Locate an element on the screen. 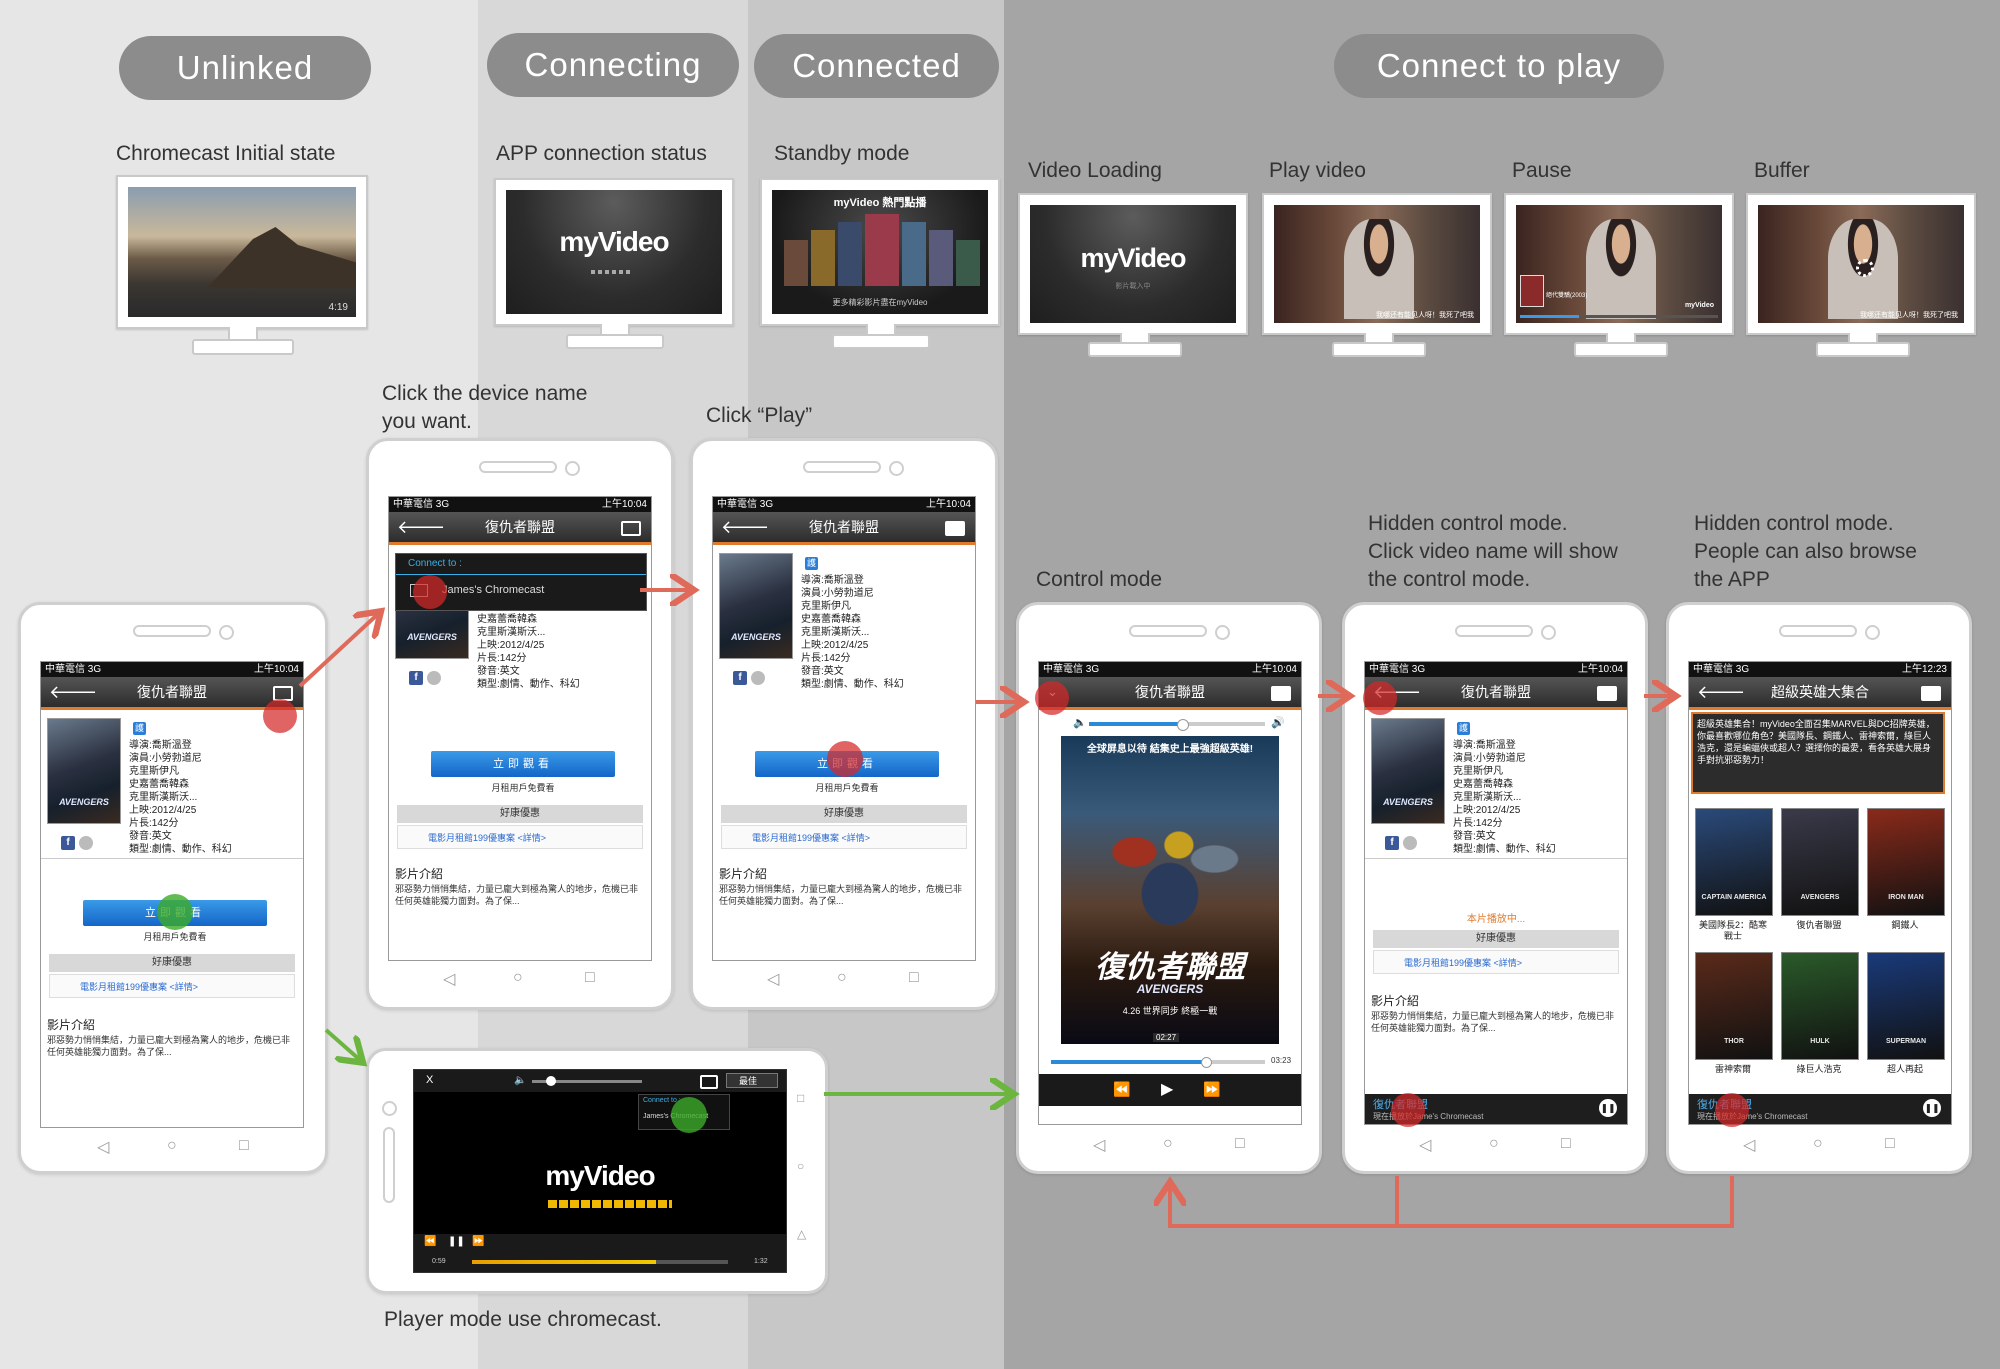 This screenshot has height=1369, width=2000. arrow-return-loop is located at coordinates (1564, 1202).